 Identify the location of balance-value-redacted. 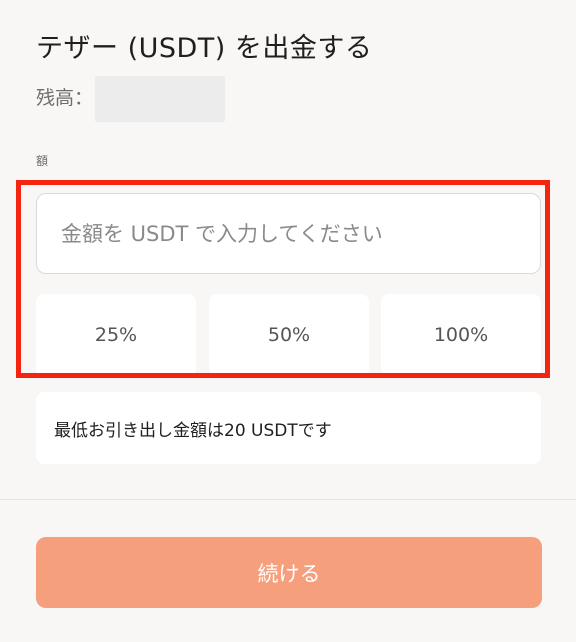
(160, 99).